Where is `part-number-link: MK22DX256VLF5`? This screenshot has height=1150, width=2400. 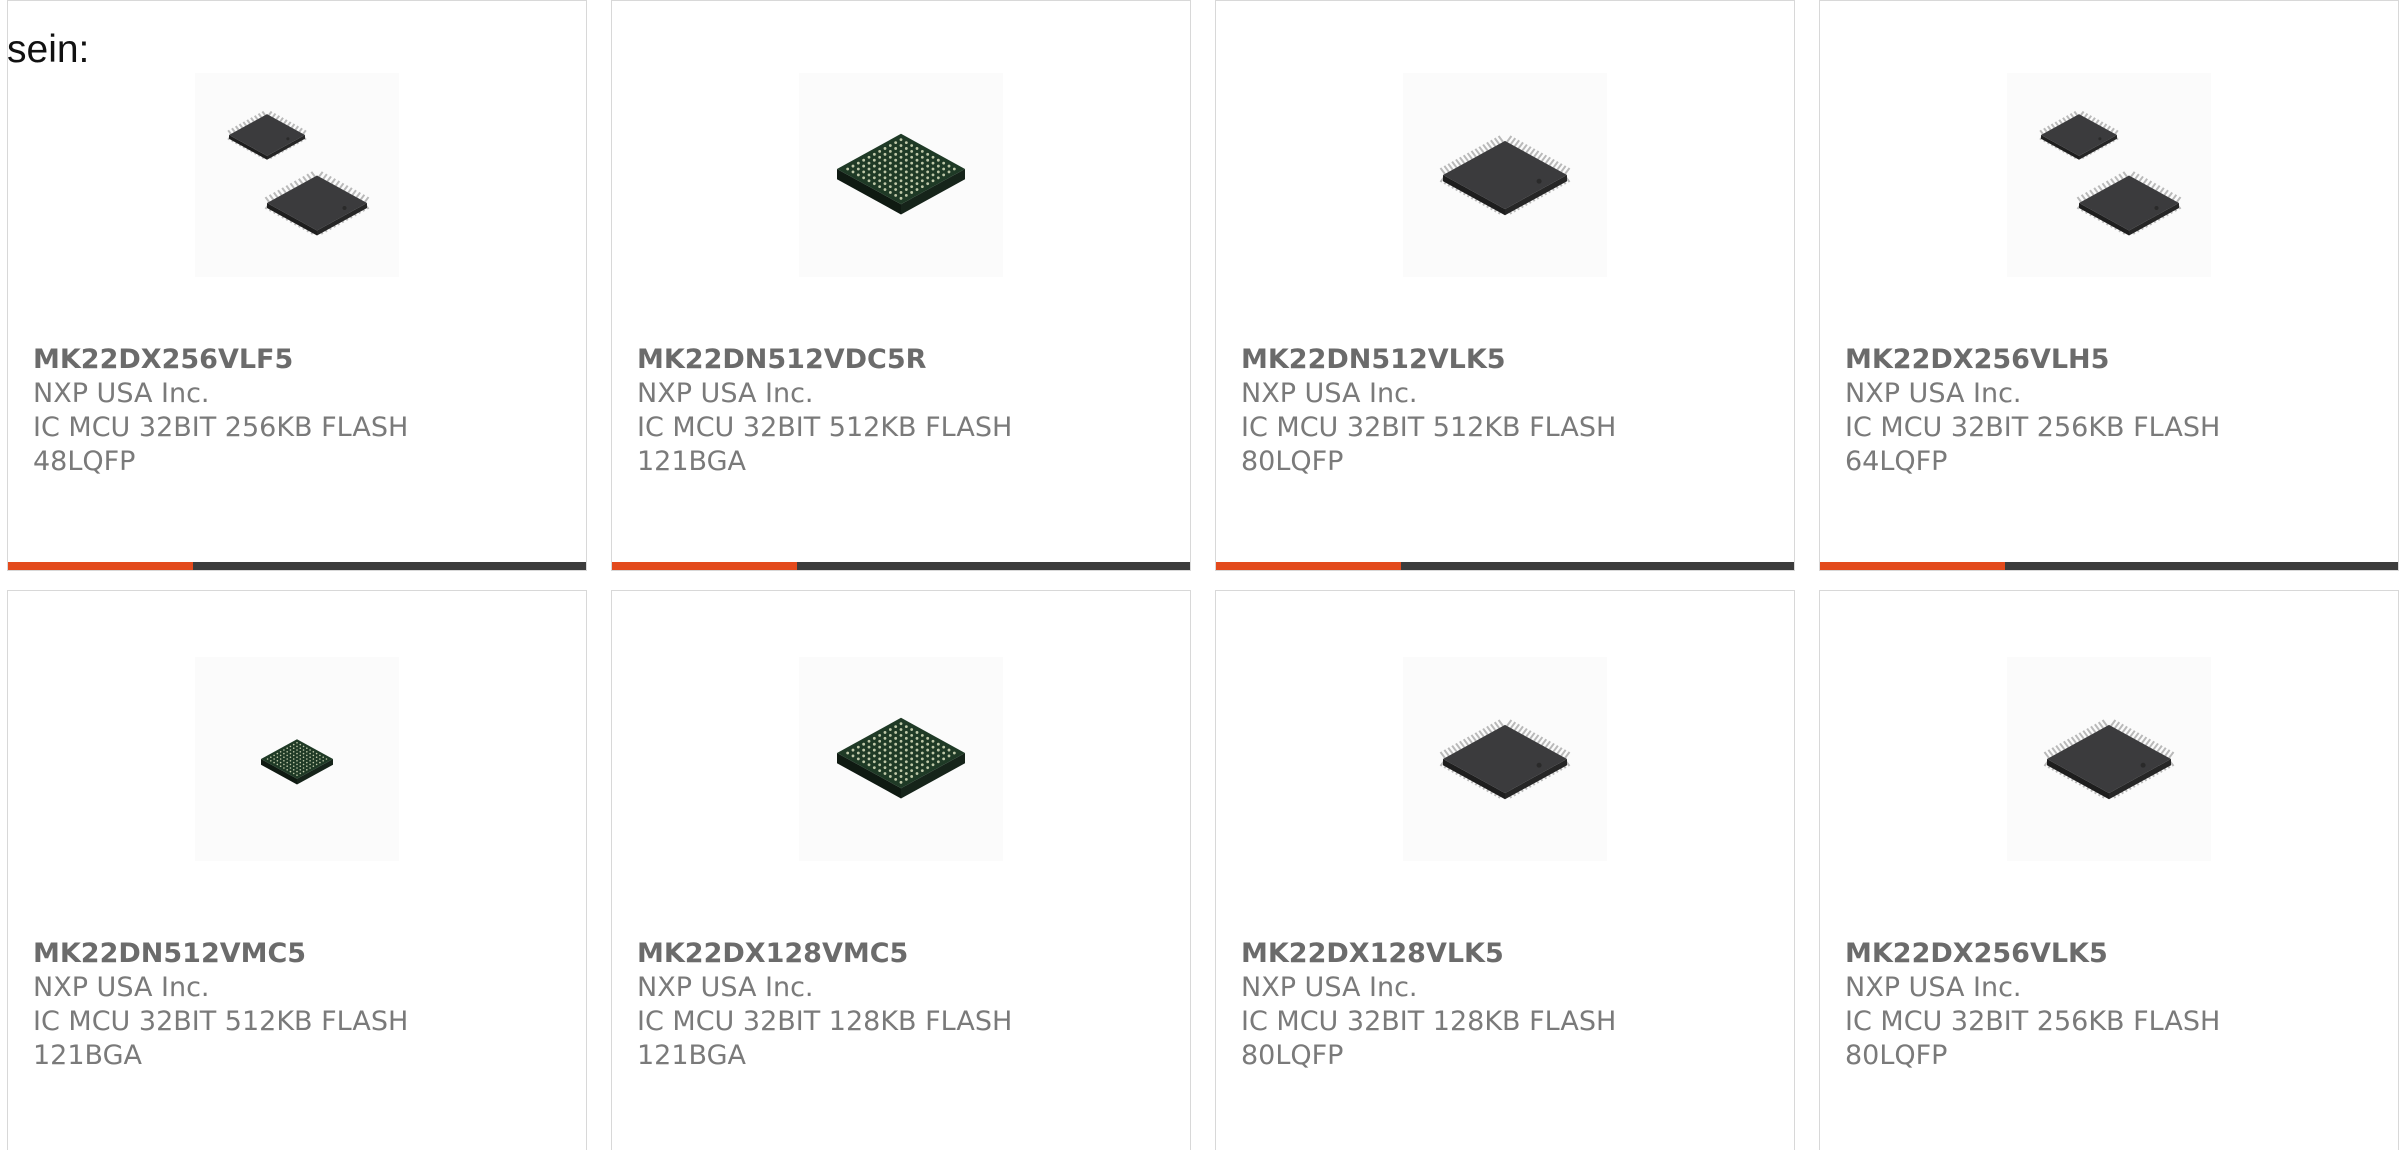
part-number-link: MK22DX256VLF5 is located at coordinates (220, 360).